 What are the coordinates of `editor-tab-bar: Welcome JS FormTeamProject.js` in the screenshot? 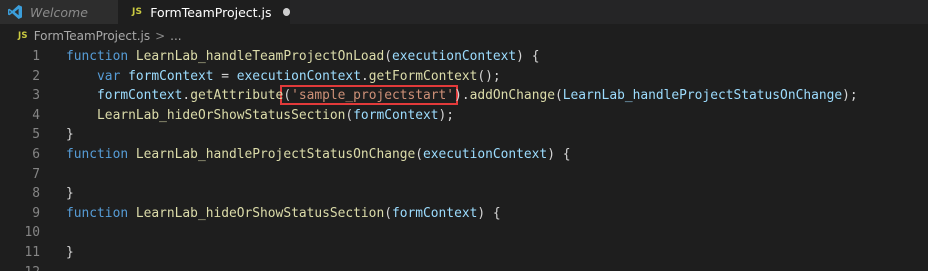 It's located at (464, 12).